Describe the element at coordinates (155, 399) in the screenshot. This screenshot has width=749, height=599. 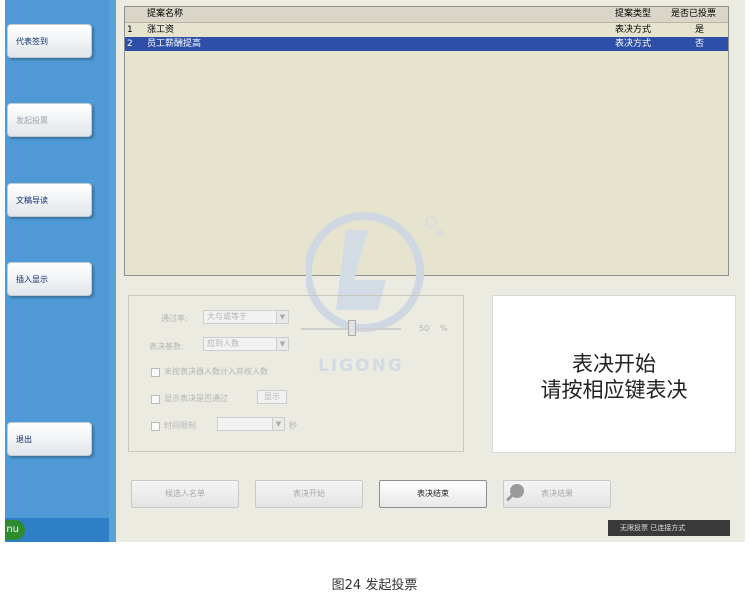
I see `show-pass-checkbox` at that location.